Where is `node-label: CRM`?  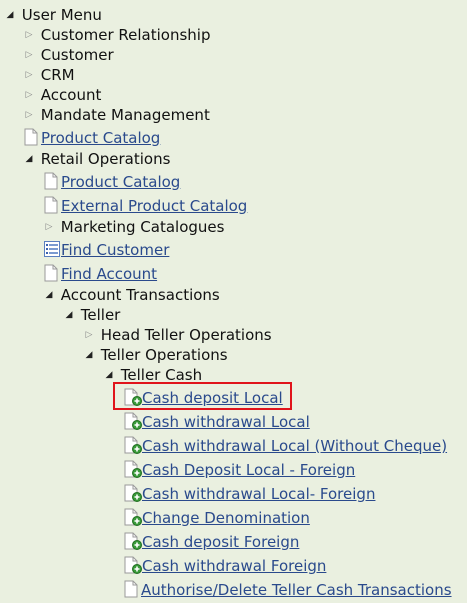
node-label: CRM is located at coordinates (57, 75).